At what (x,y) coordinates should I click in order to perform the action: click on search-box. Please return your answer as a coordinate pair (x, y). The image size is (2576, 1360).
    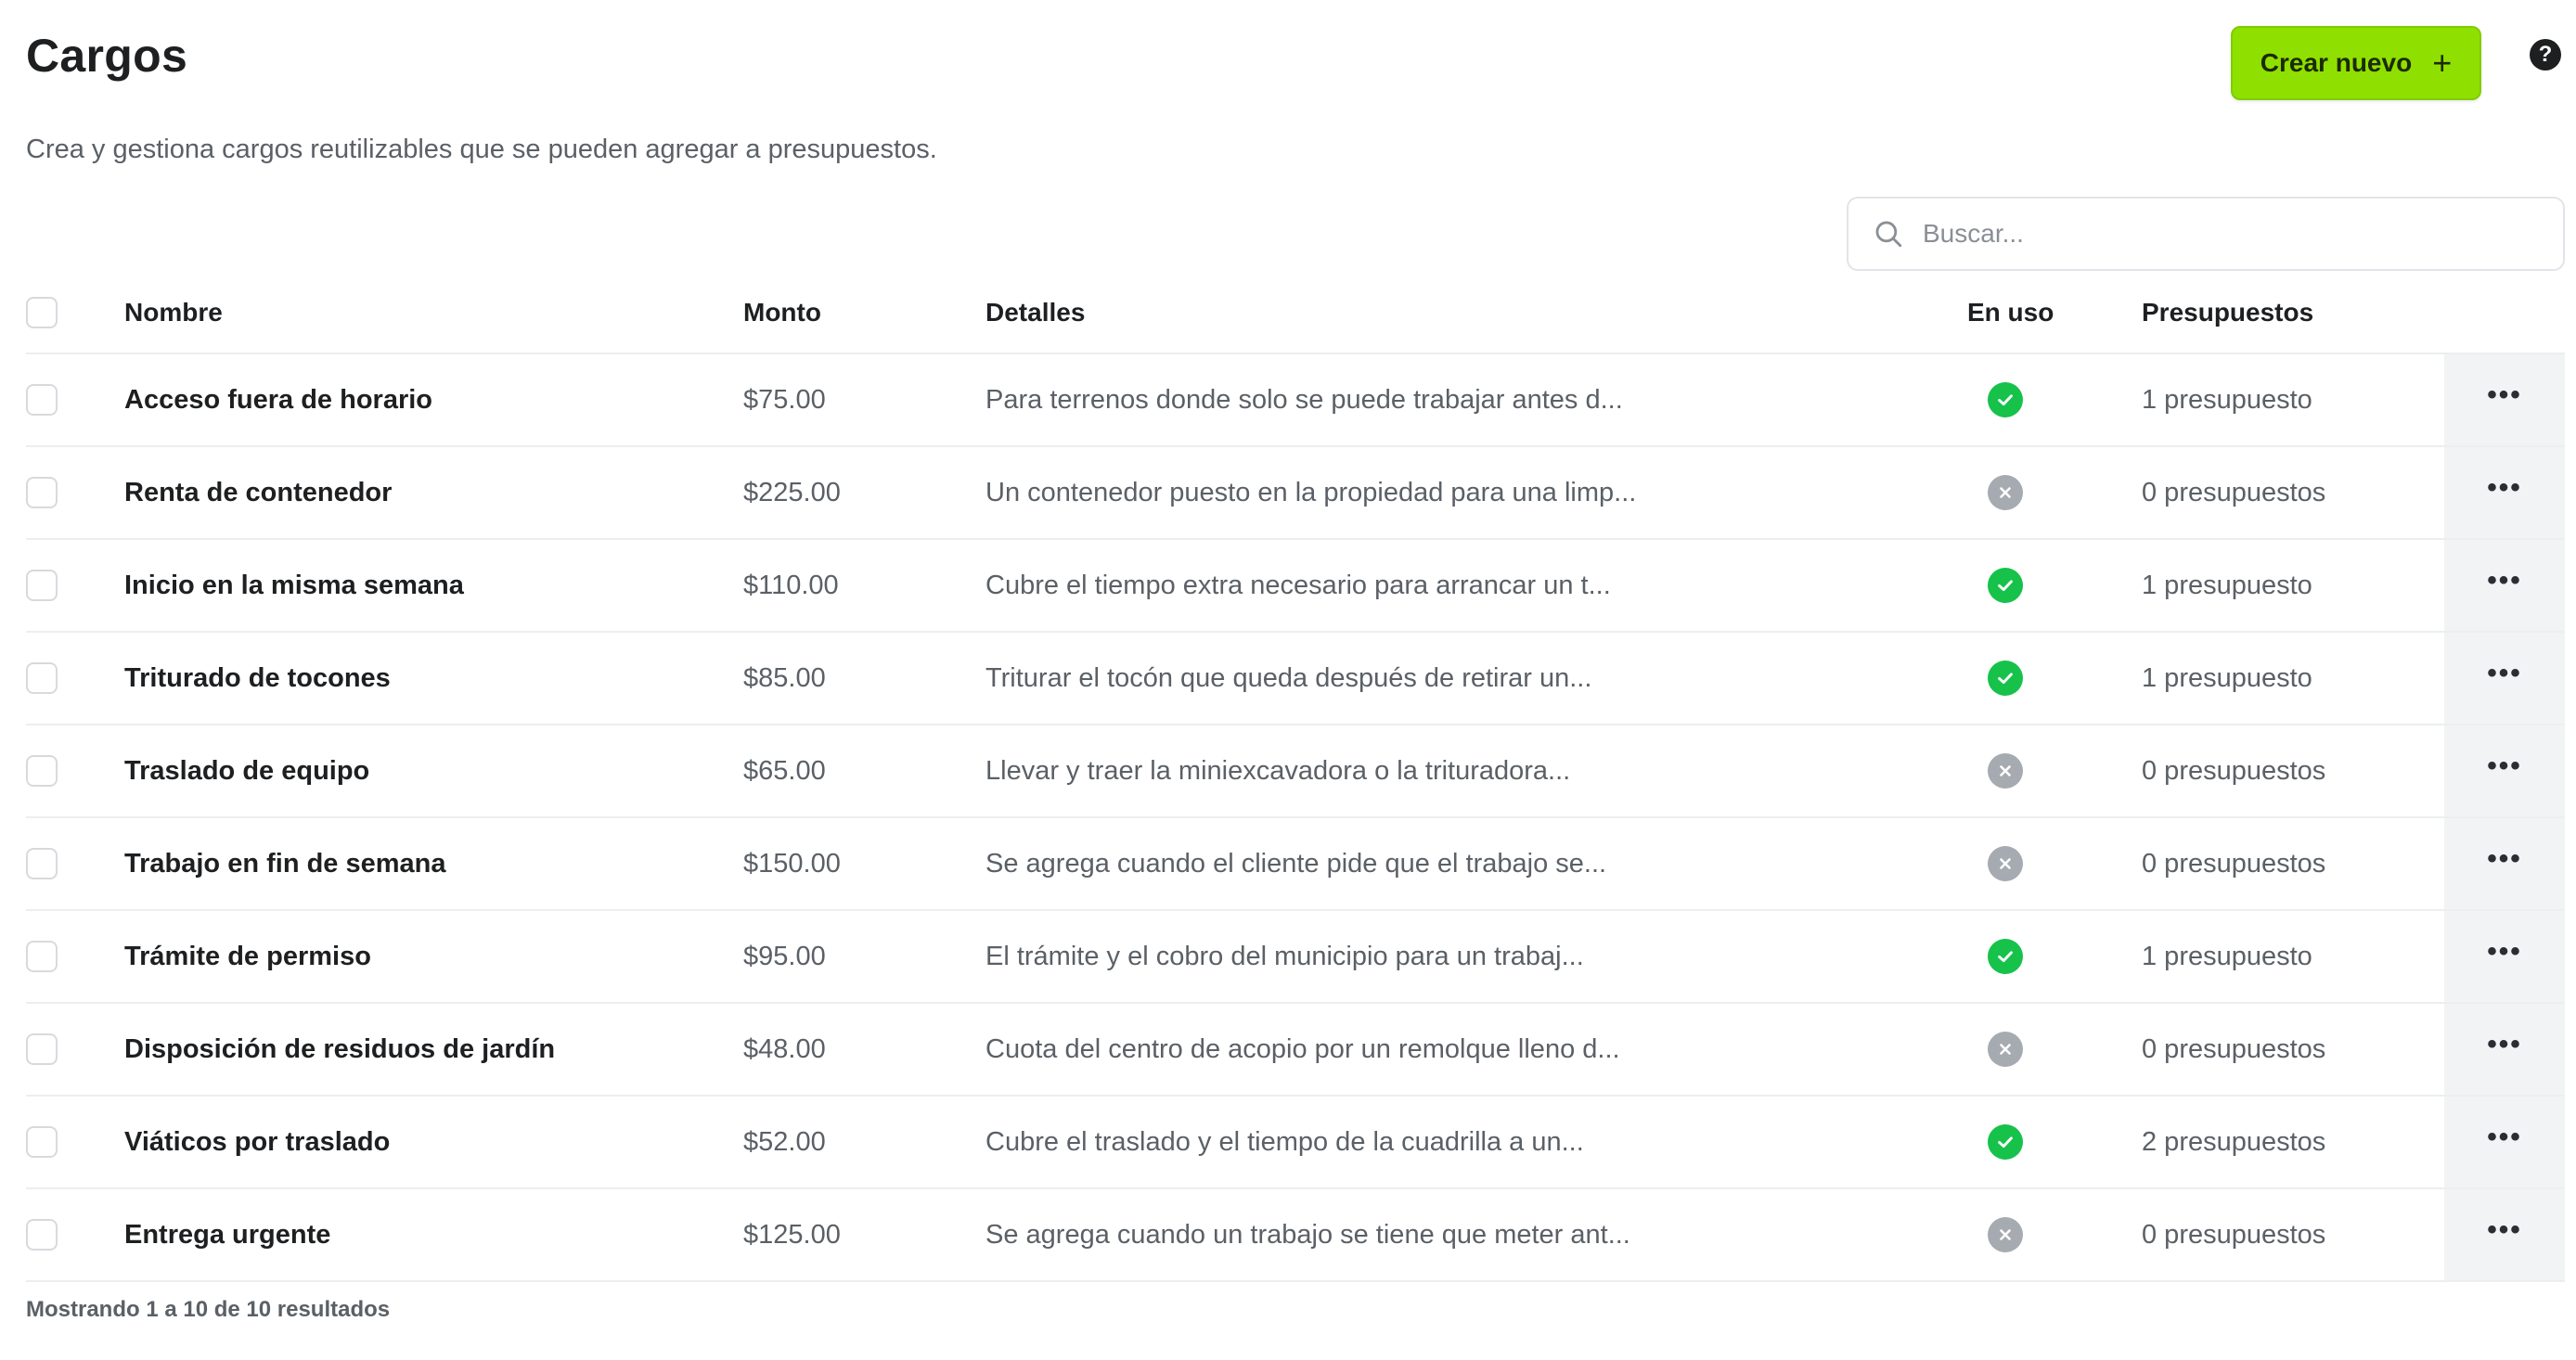
    Looking at the image, I should click on (2206, 234).